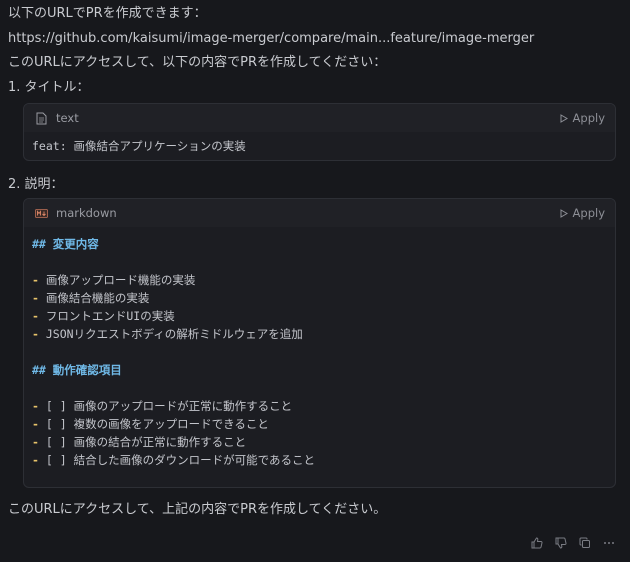 This screenshot has height=562, width=630. Describe the element at coordinates (150, 424) in the screenshot. I see `md-checklist-item: - [ ] 複数の画像をアップロードできること` at that location.